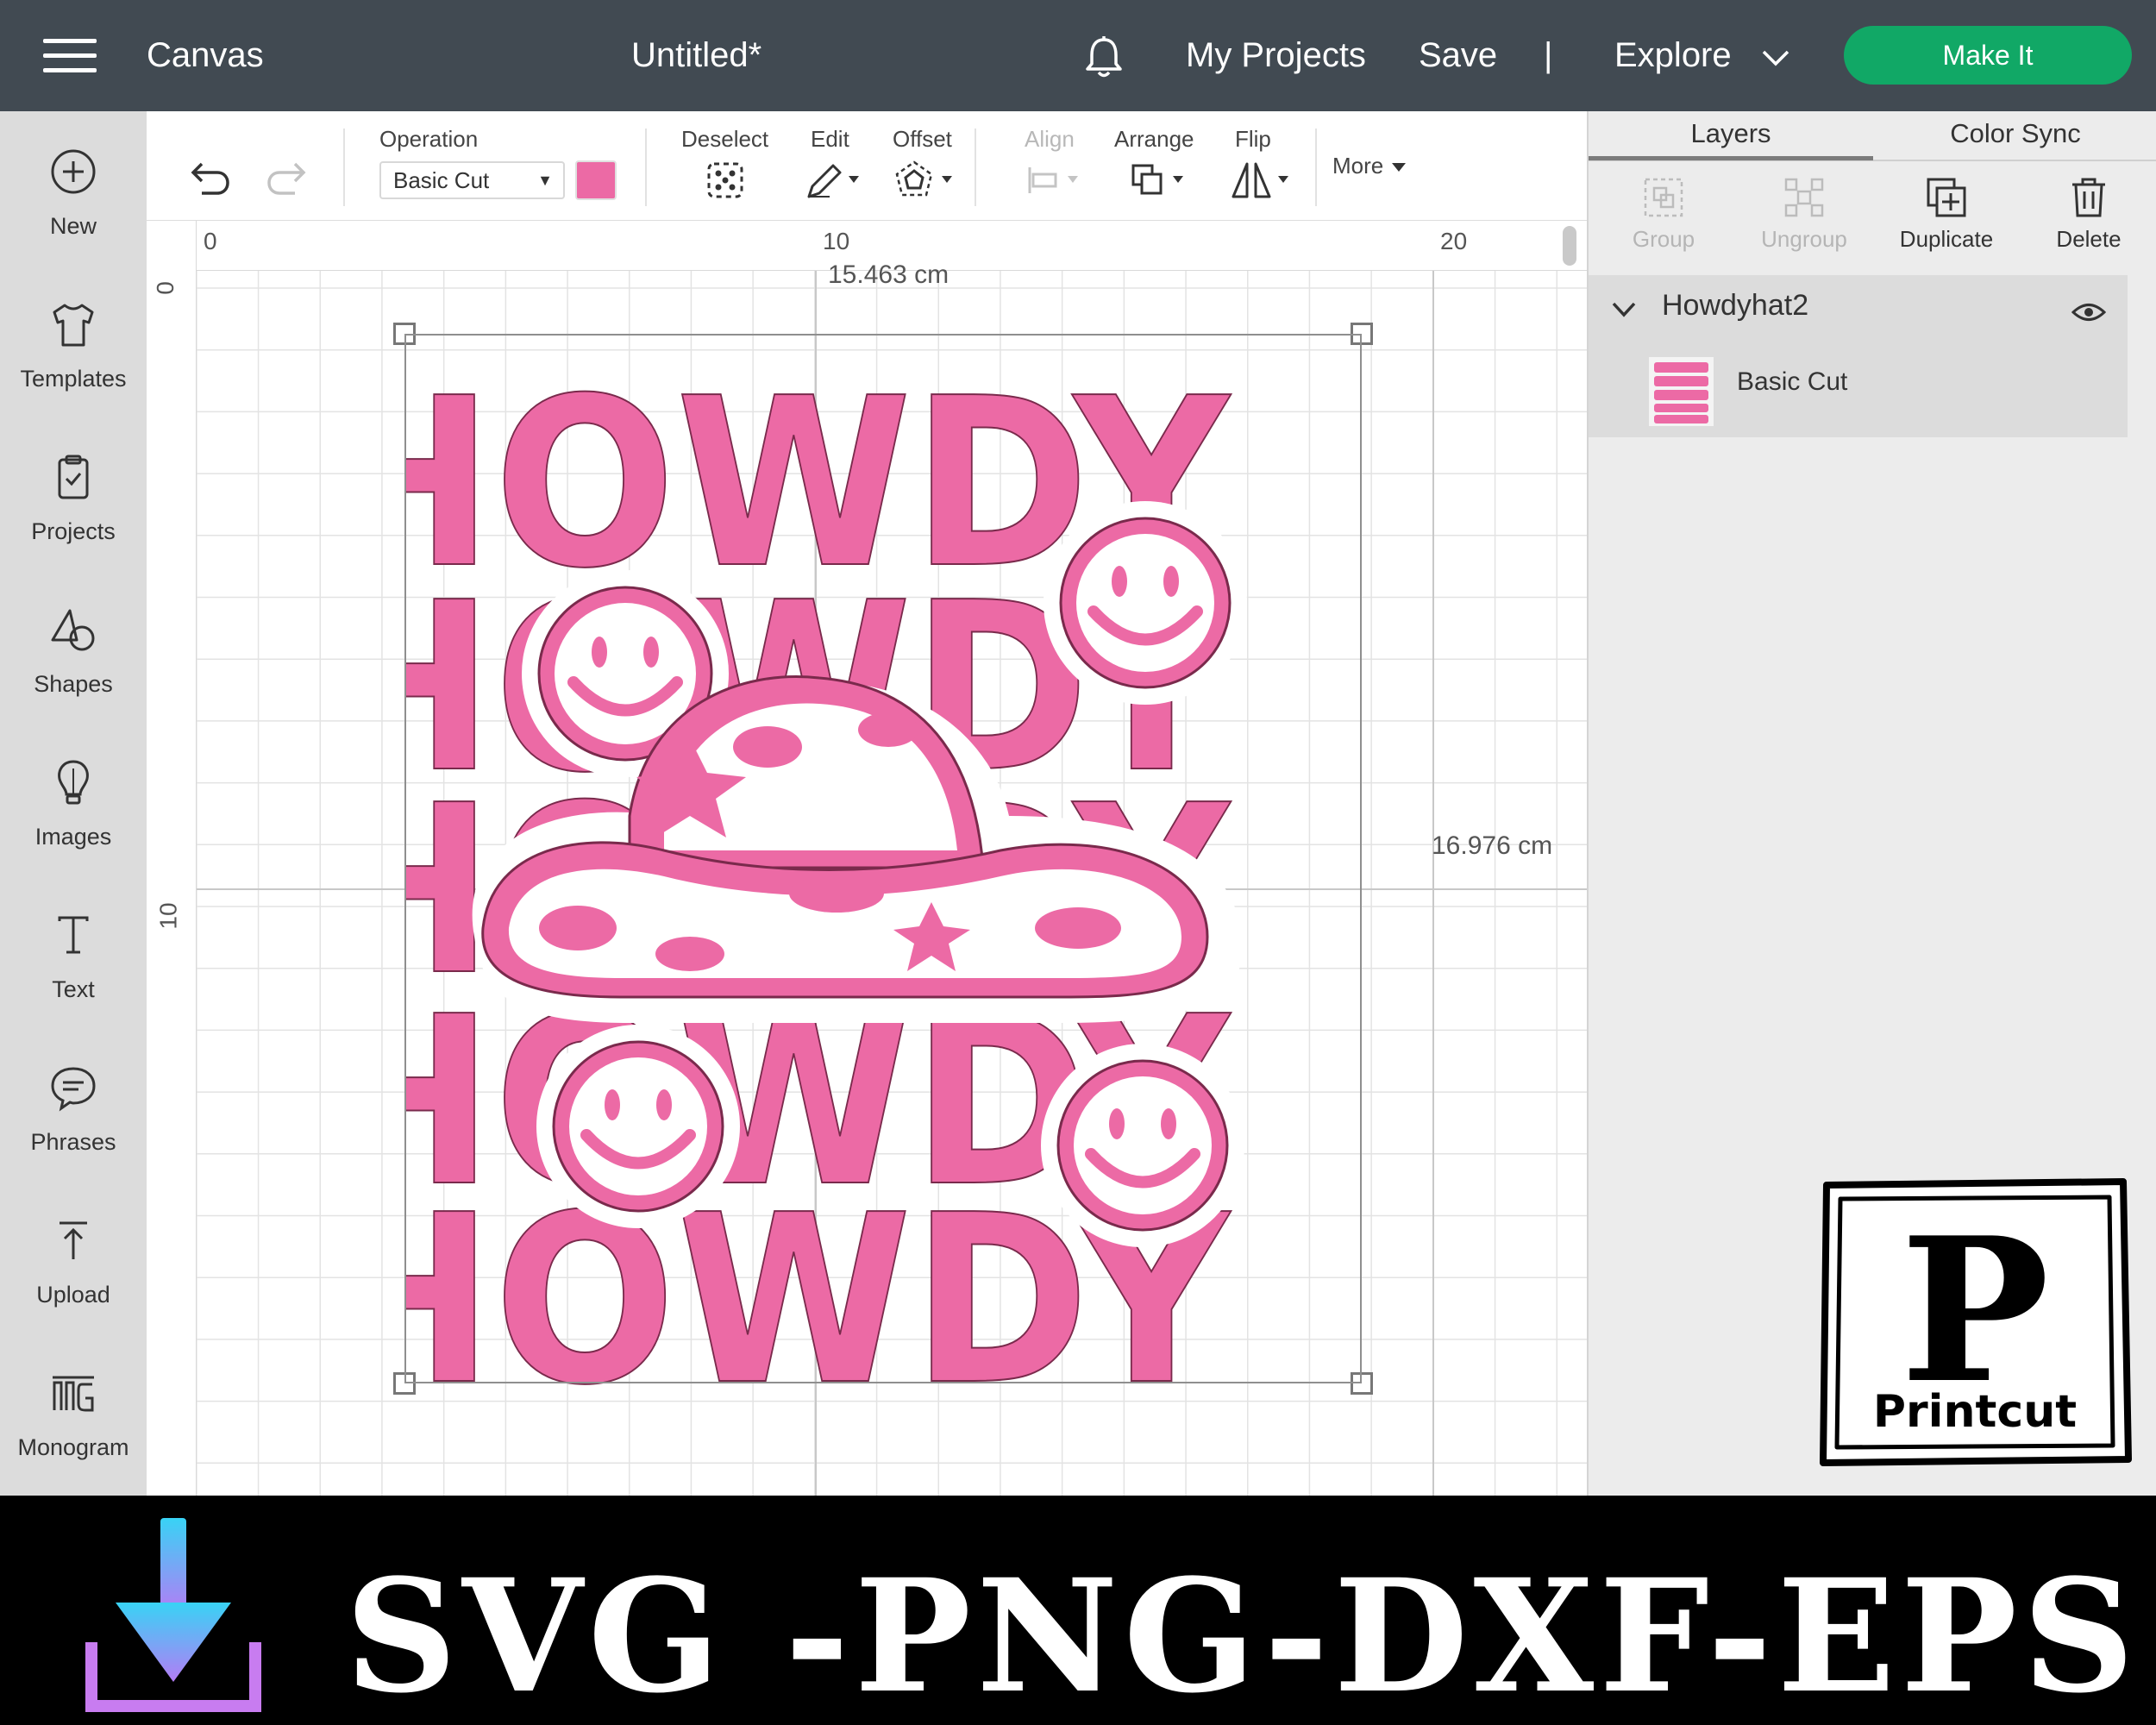 The height and width of the screenshot is (1725, 2156). Describe the element at coordinates (73, 1295) in the screenshot. I see `sidebar-item-label: Upload` at that location.